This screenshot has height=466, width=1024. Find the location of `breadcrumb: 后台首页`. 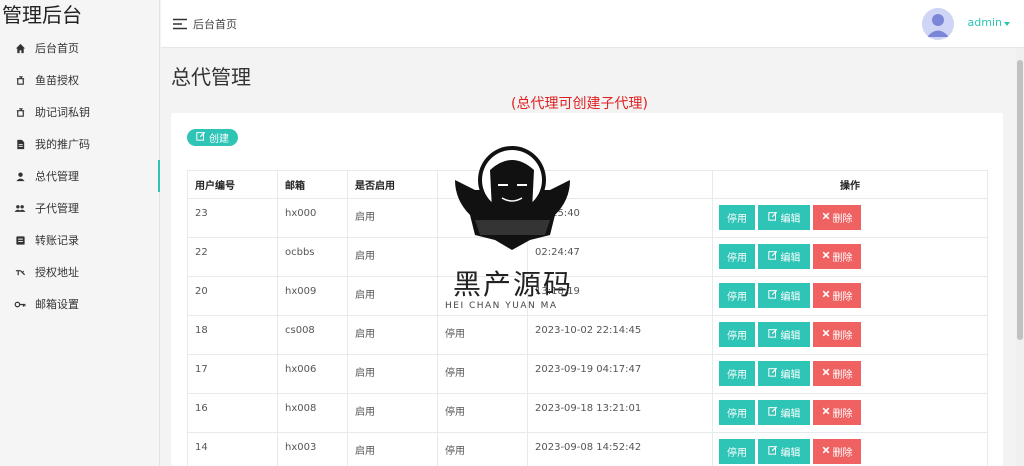

breadcrumb: 后台首页 is located at coordinates (215, 24).